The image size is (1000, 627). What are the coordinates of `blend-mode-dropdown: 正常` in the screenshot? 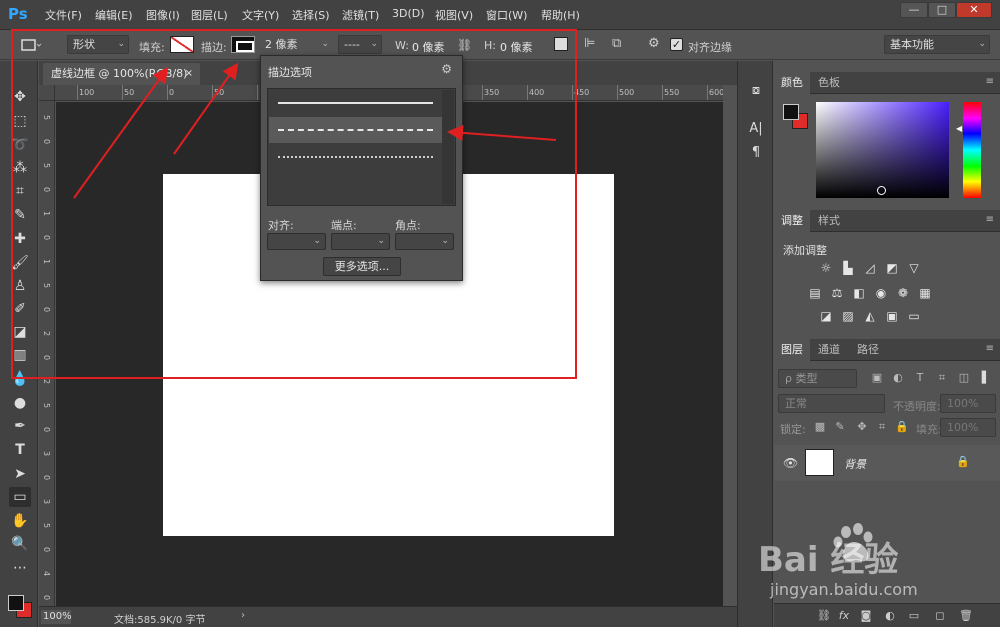 It's located at (831, 403).